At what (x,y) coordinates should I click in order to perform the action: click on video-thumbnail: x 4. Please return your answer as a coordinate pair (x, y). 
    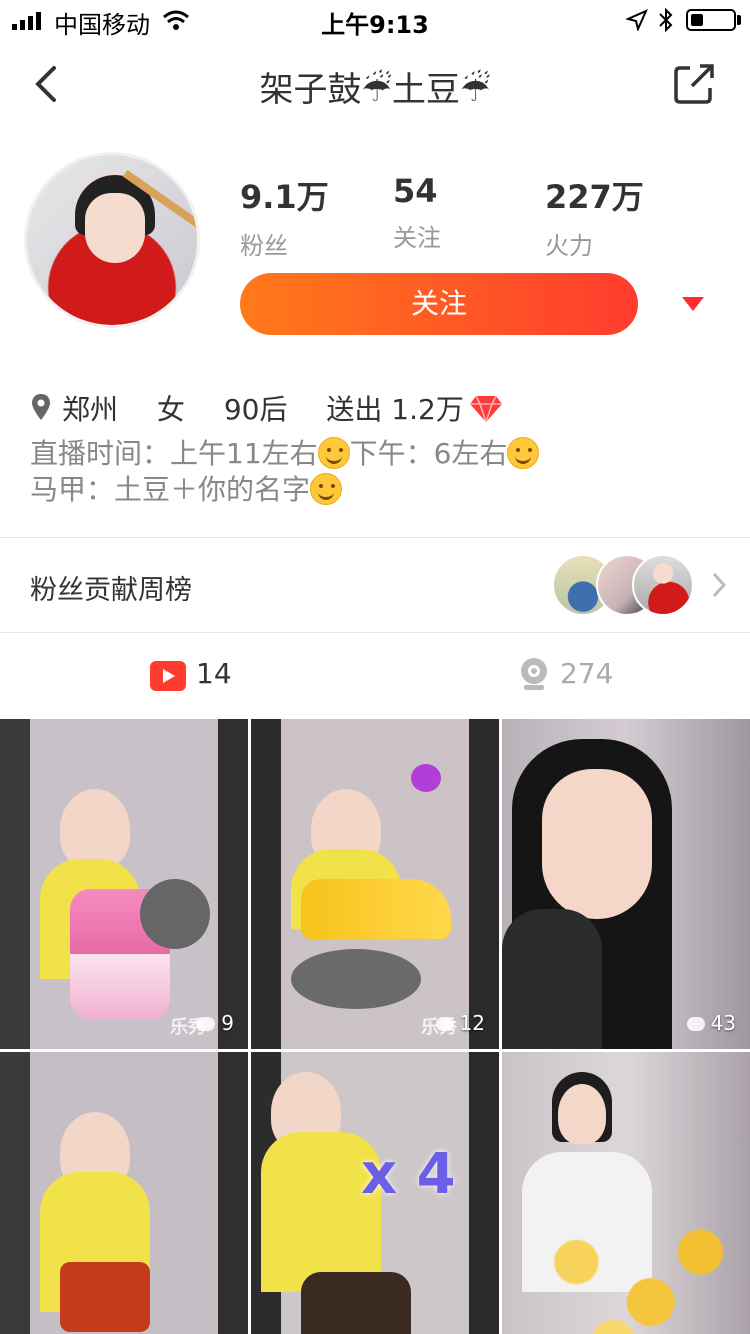
    Looking at the image, I should click on (375, 1193).